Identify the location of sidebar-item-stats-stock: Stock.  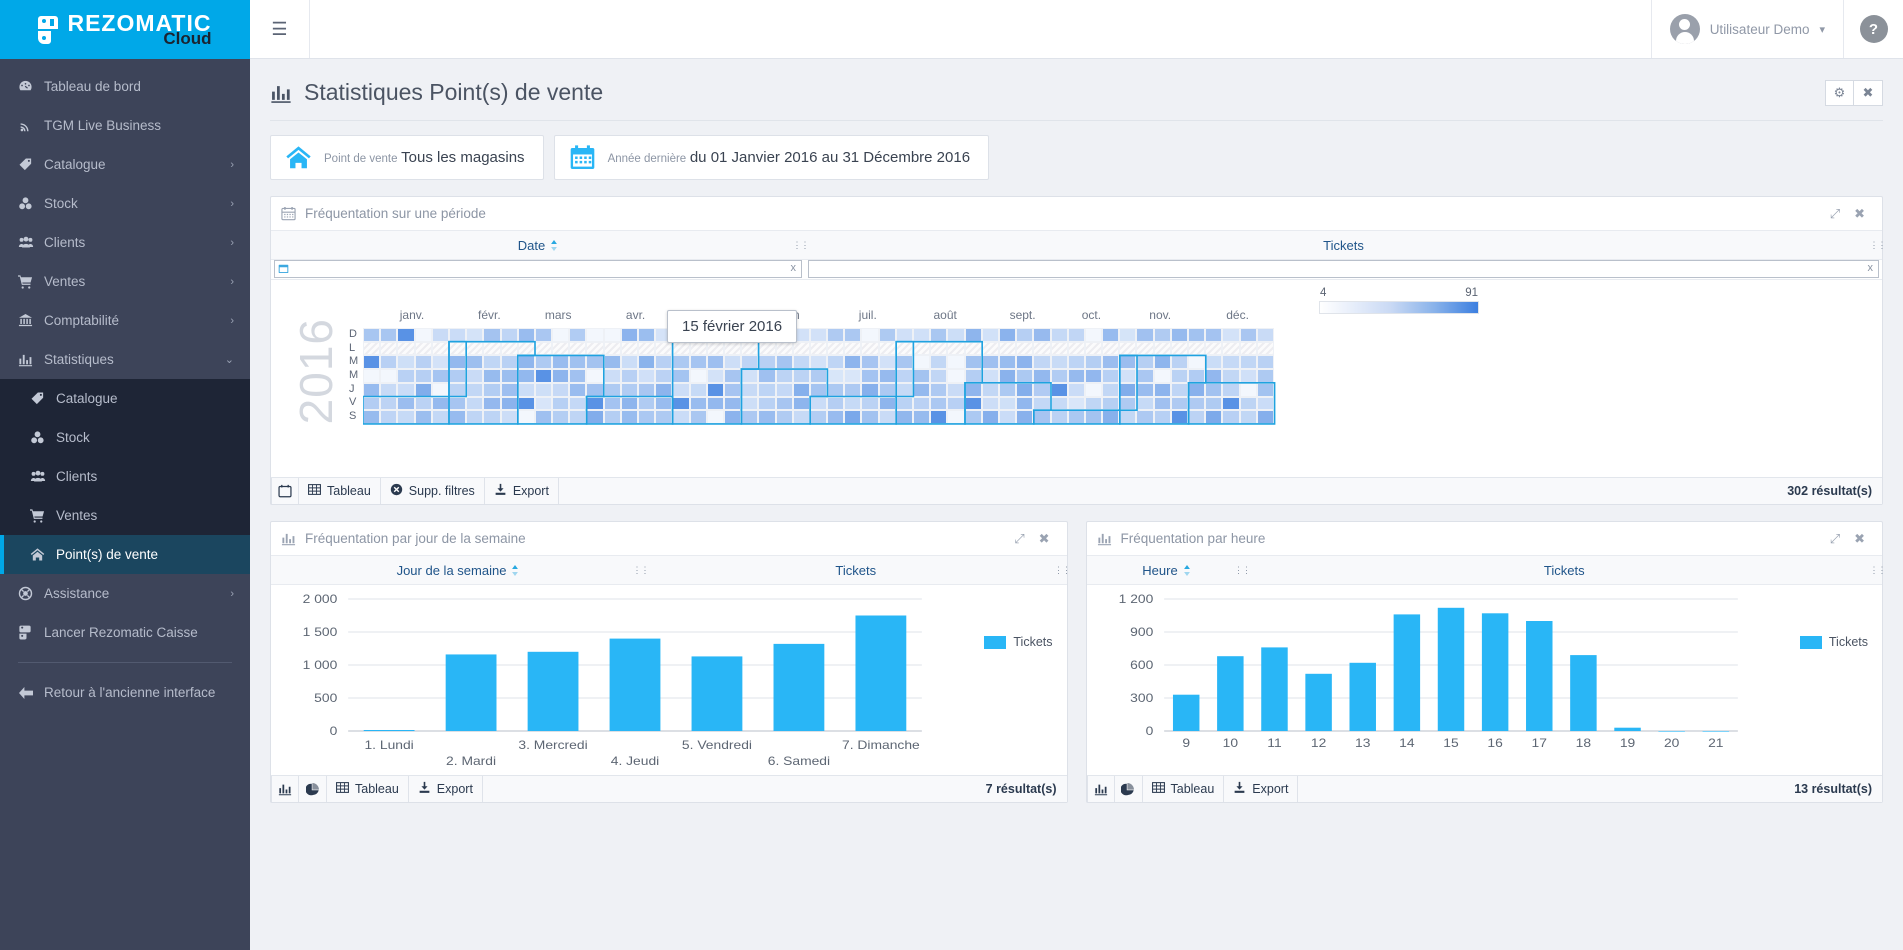
(125, 437).